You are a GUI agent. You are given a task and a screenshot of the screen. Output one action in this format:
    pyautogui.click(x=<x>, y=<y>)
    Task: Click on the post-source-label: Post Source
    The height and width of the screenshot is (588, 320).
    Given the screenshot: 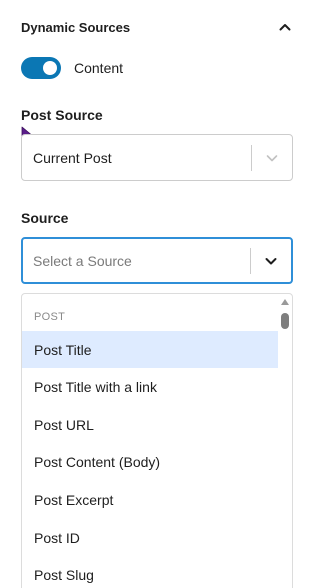 What is the action you would take?
    pyautogui.click(x=62, y=115)
    